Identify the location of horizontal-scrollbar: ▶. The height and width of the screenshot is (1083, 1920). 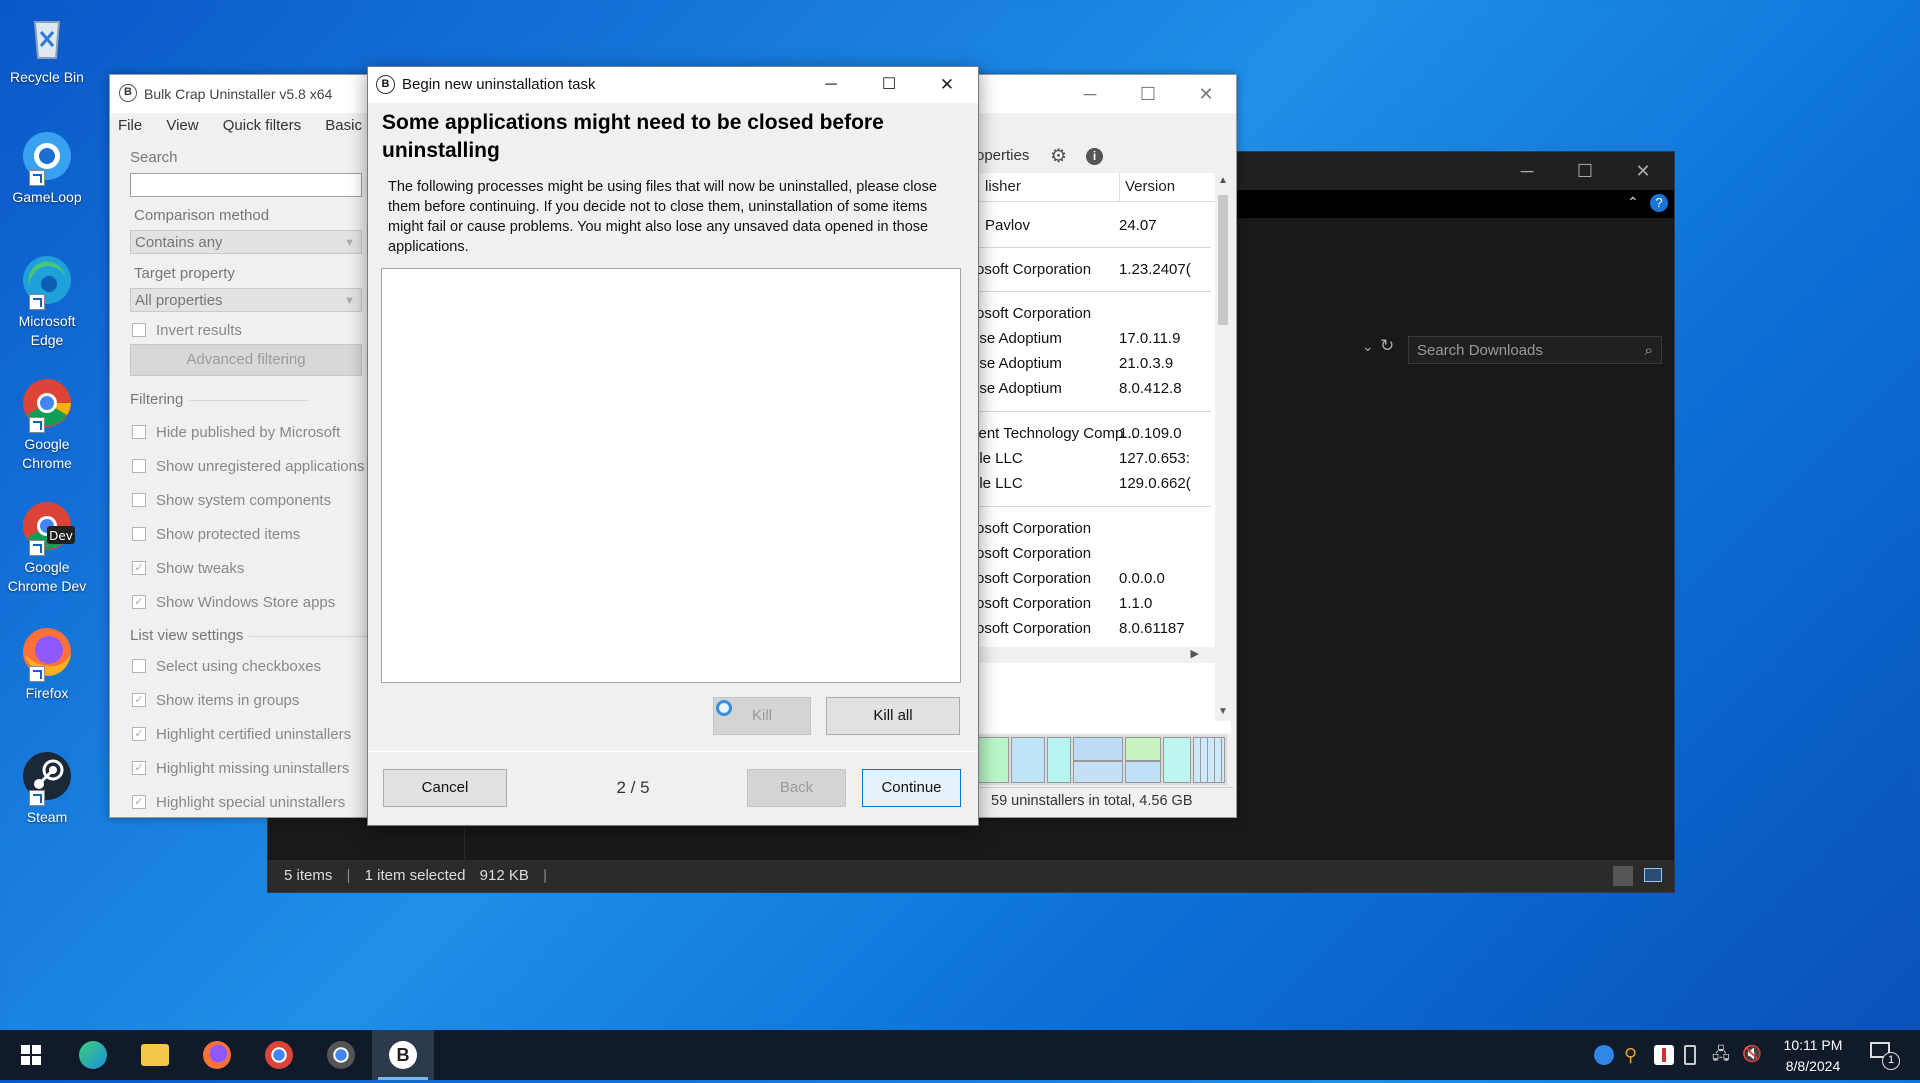
(1093, 655).